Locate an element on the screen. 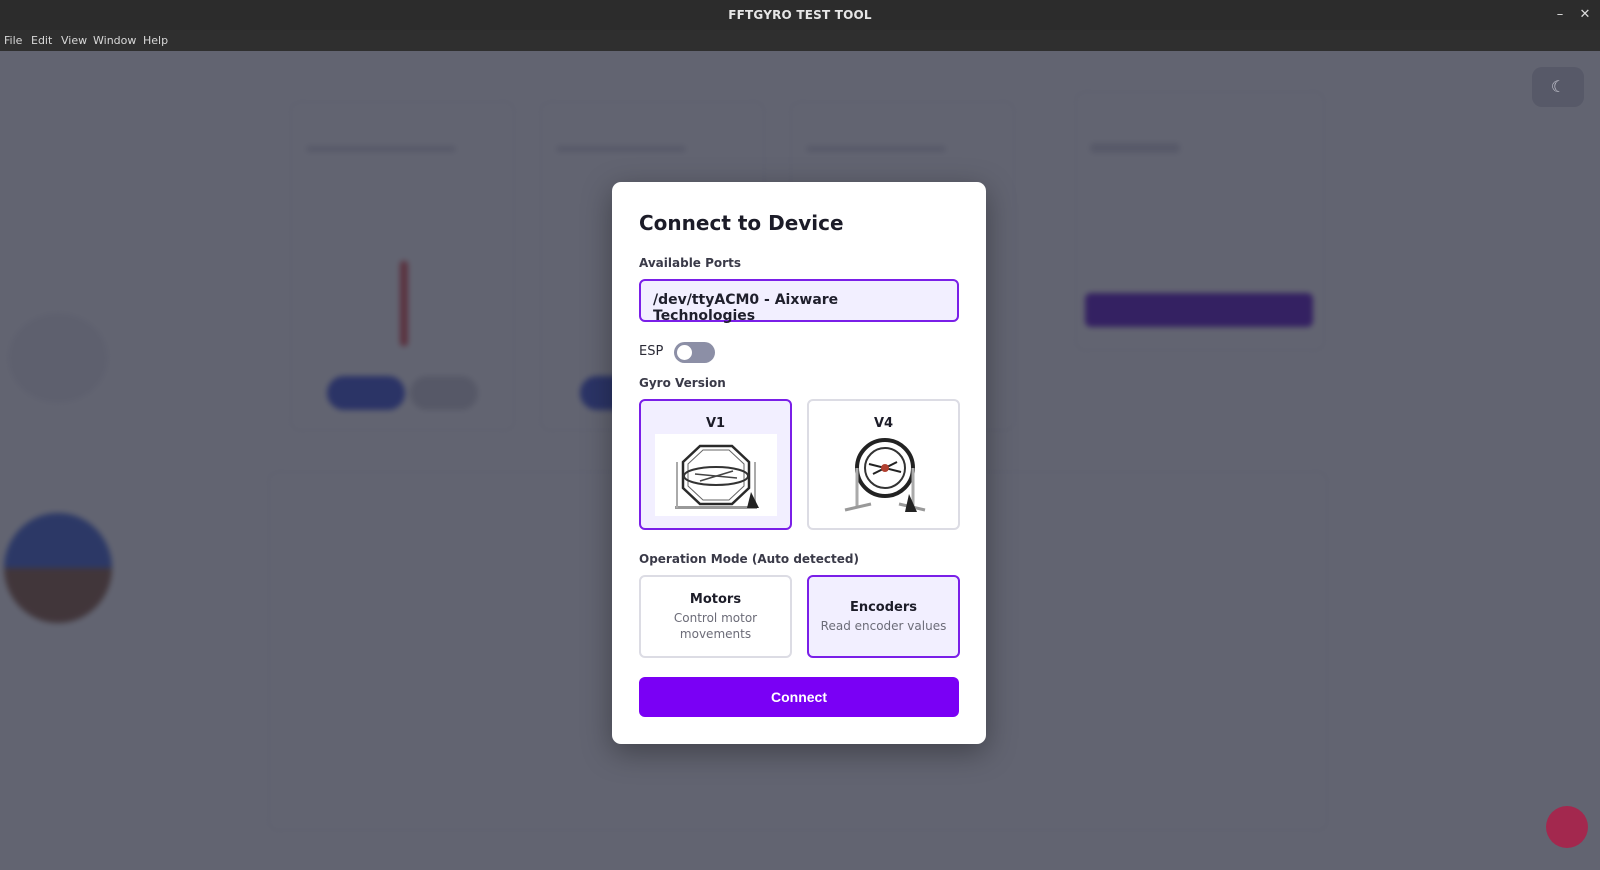 The image size is (1600, 870). esp-label: ESP is located at coordinates (651, 351).